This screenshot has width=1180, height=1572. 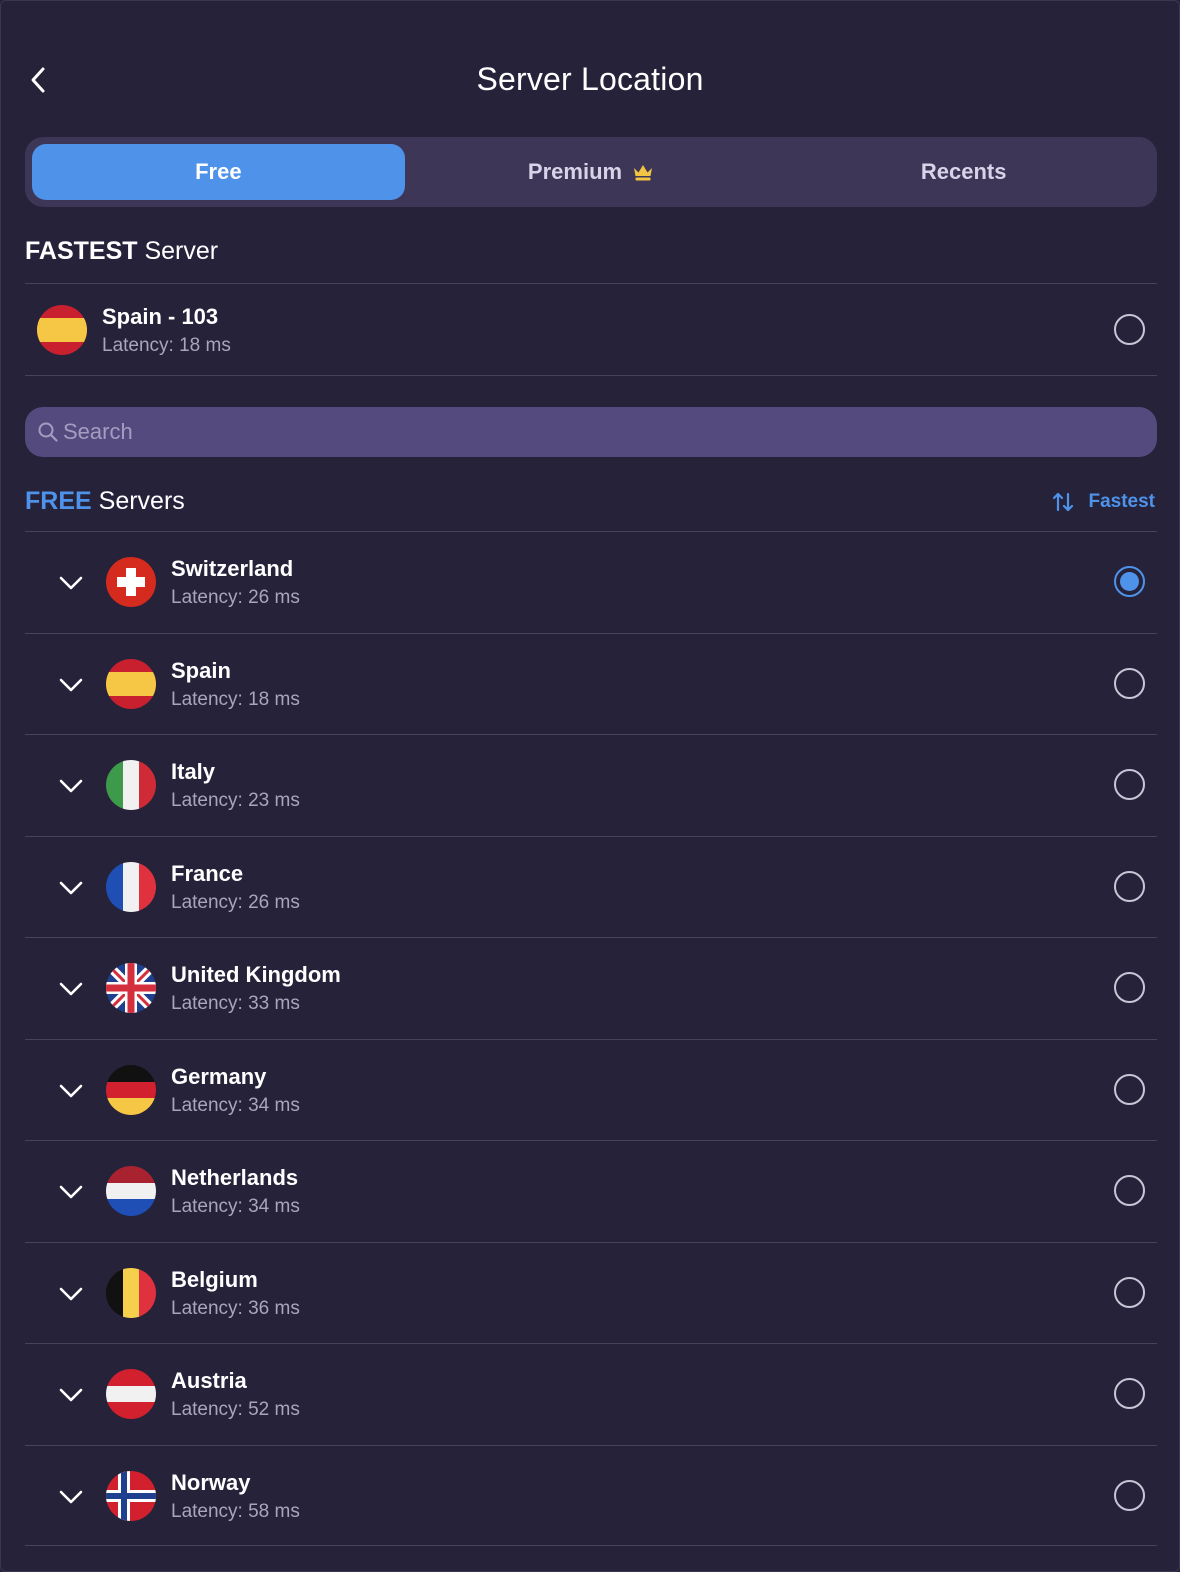 I want to click on server-name: Switzerland, so click(x=232, y=568).